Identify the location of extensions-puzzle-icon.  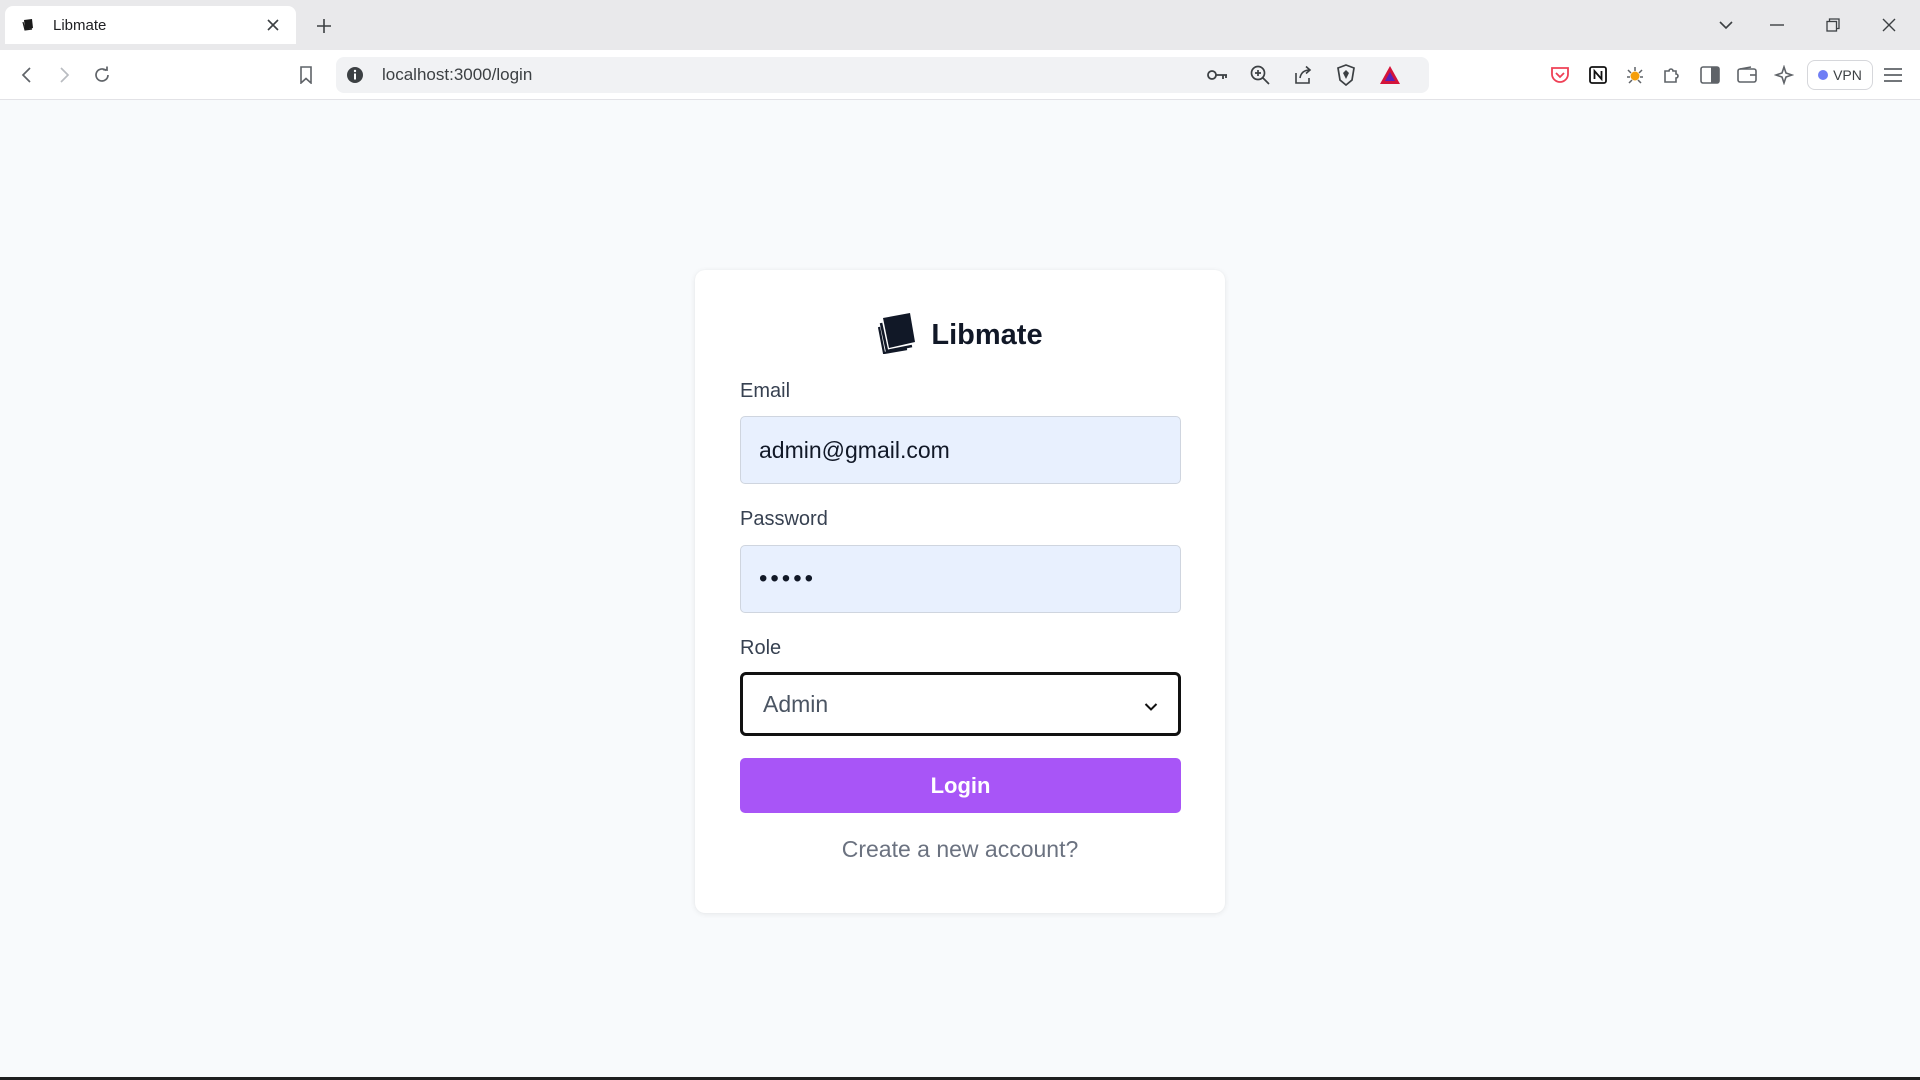
(1672, 75).